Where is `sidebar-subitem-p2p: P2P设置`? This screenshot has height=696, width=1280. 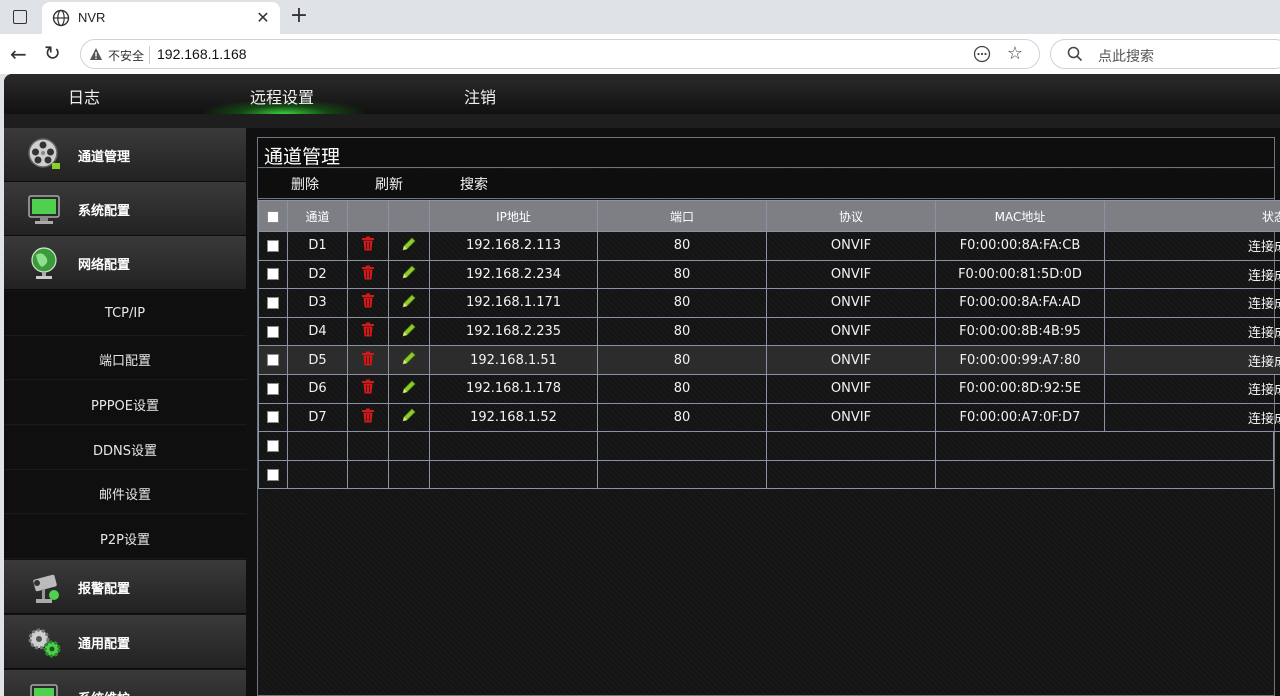 sidebar-subitem-p2p: P2P设置 is located at coordinates (125, 537).